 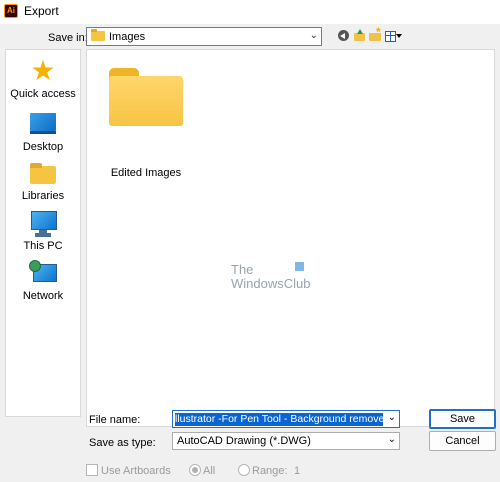 I want to click on star-icon: ★, so click(x=43, y=70).